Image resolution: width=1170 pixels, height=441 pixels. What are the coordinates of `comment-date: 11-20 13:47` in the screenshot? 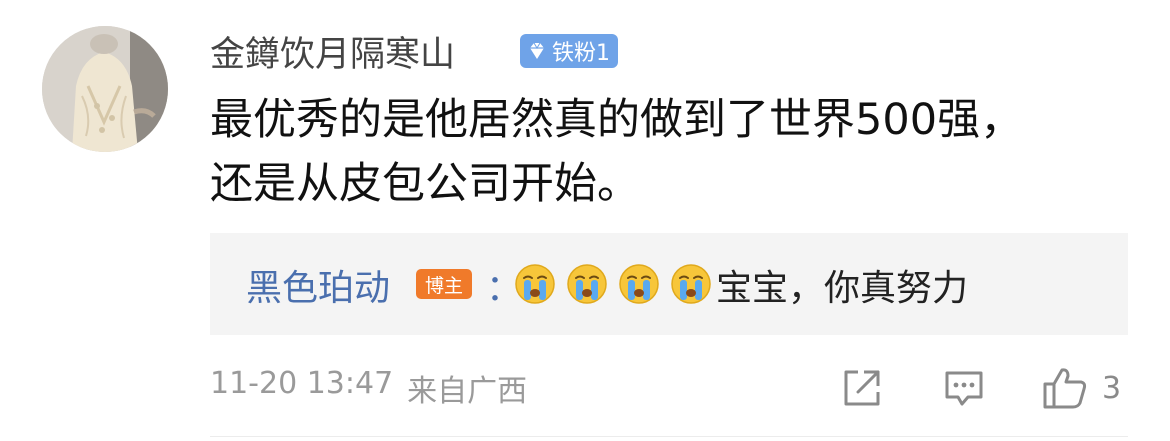 It's located at (302, 383).